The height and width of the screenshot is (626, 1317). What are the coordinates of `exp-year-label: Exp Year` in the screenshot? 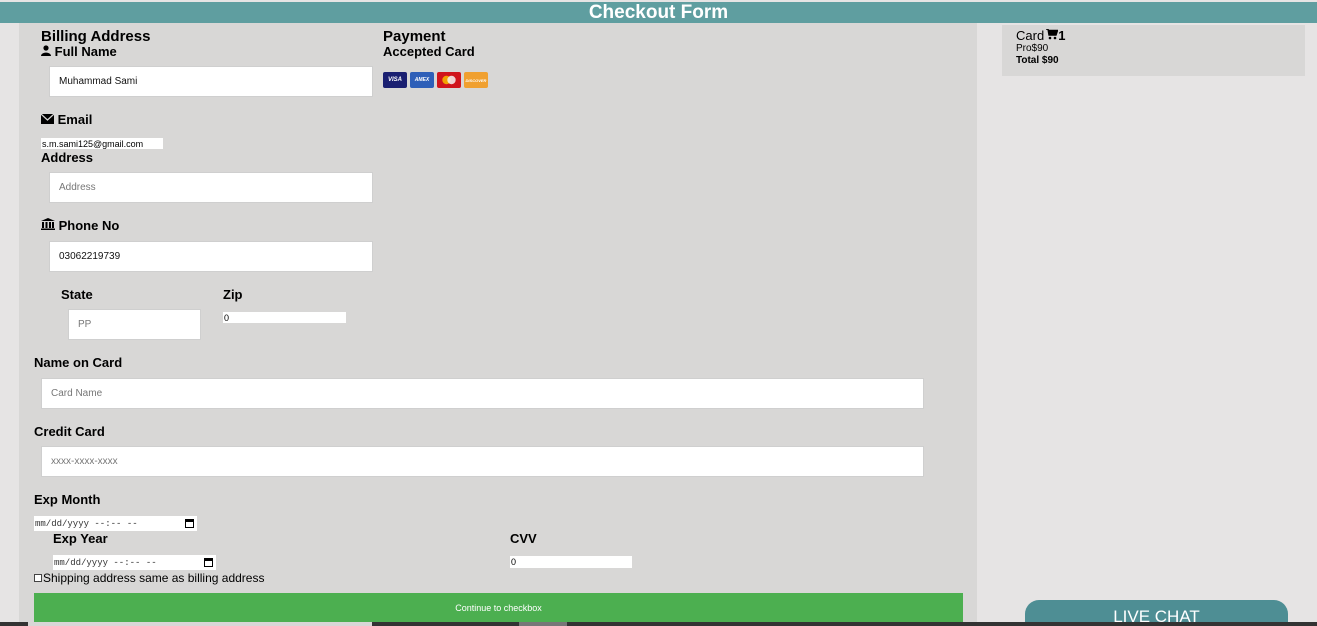 It's located at (80, 538).